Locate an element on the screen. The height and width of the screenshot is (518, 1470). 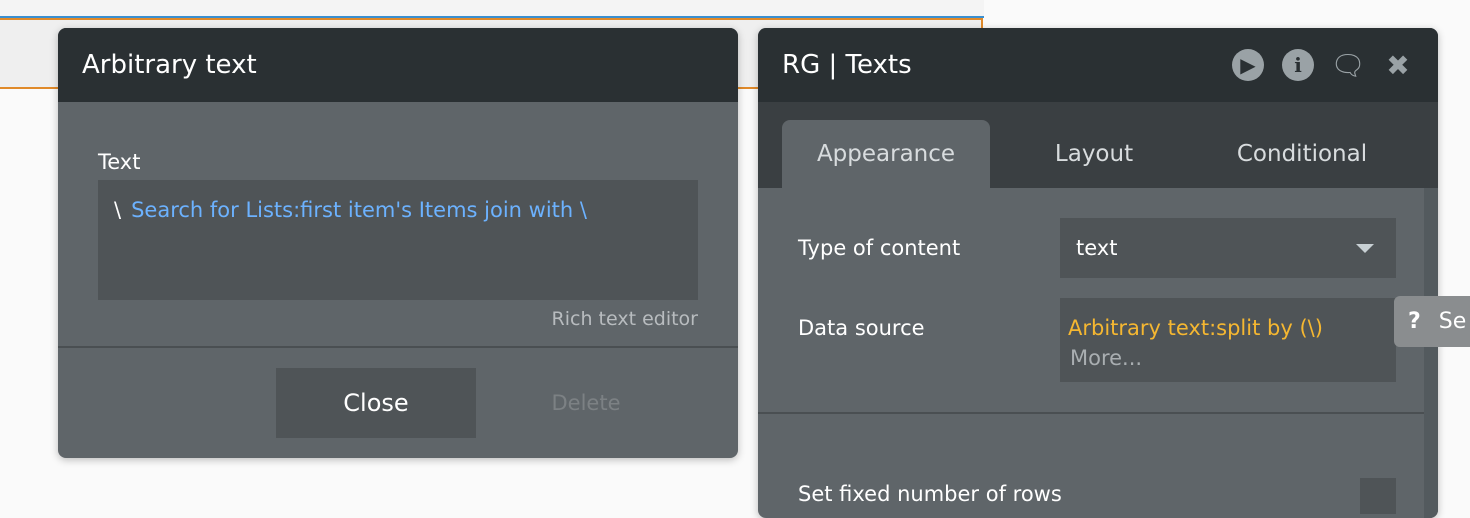
panel-title: Arbitrary text is located at coordinates (398, 65).